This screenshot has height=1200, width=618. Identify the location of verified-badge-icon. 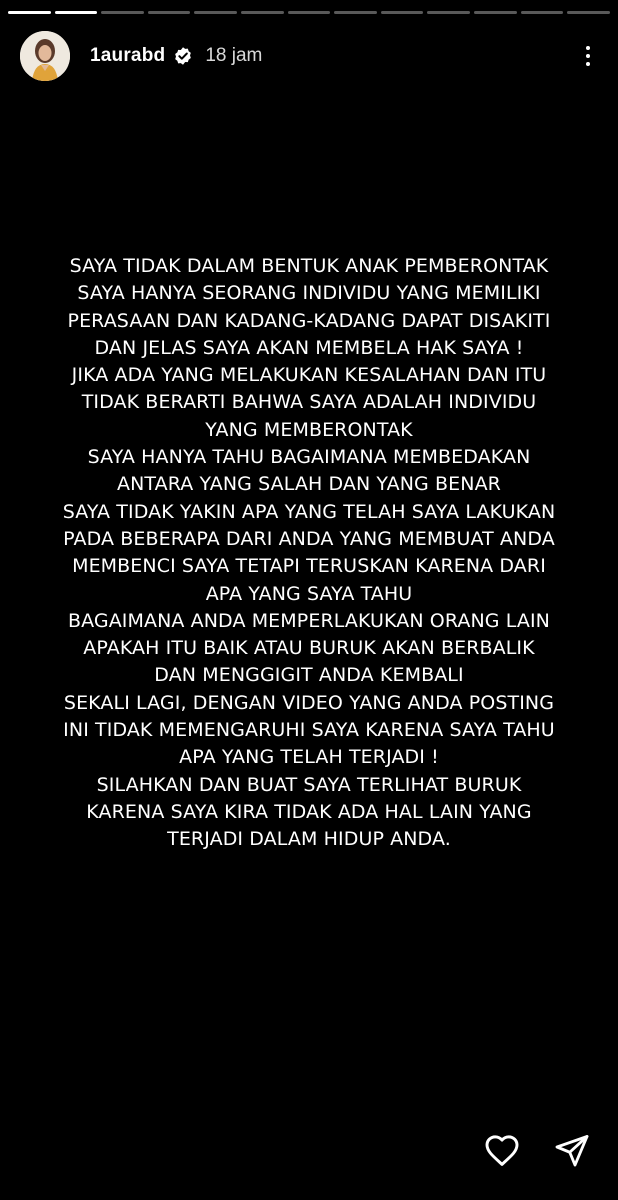
(183, 56).